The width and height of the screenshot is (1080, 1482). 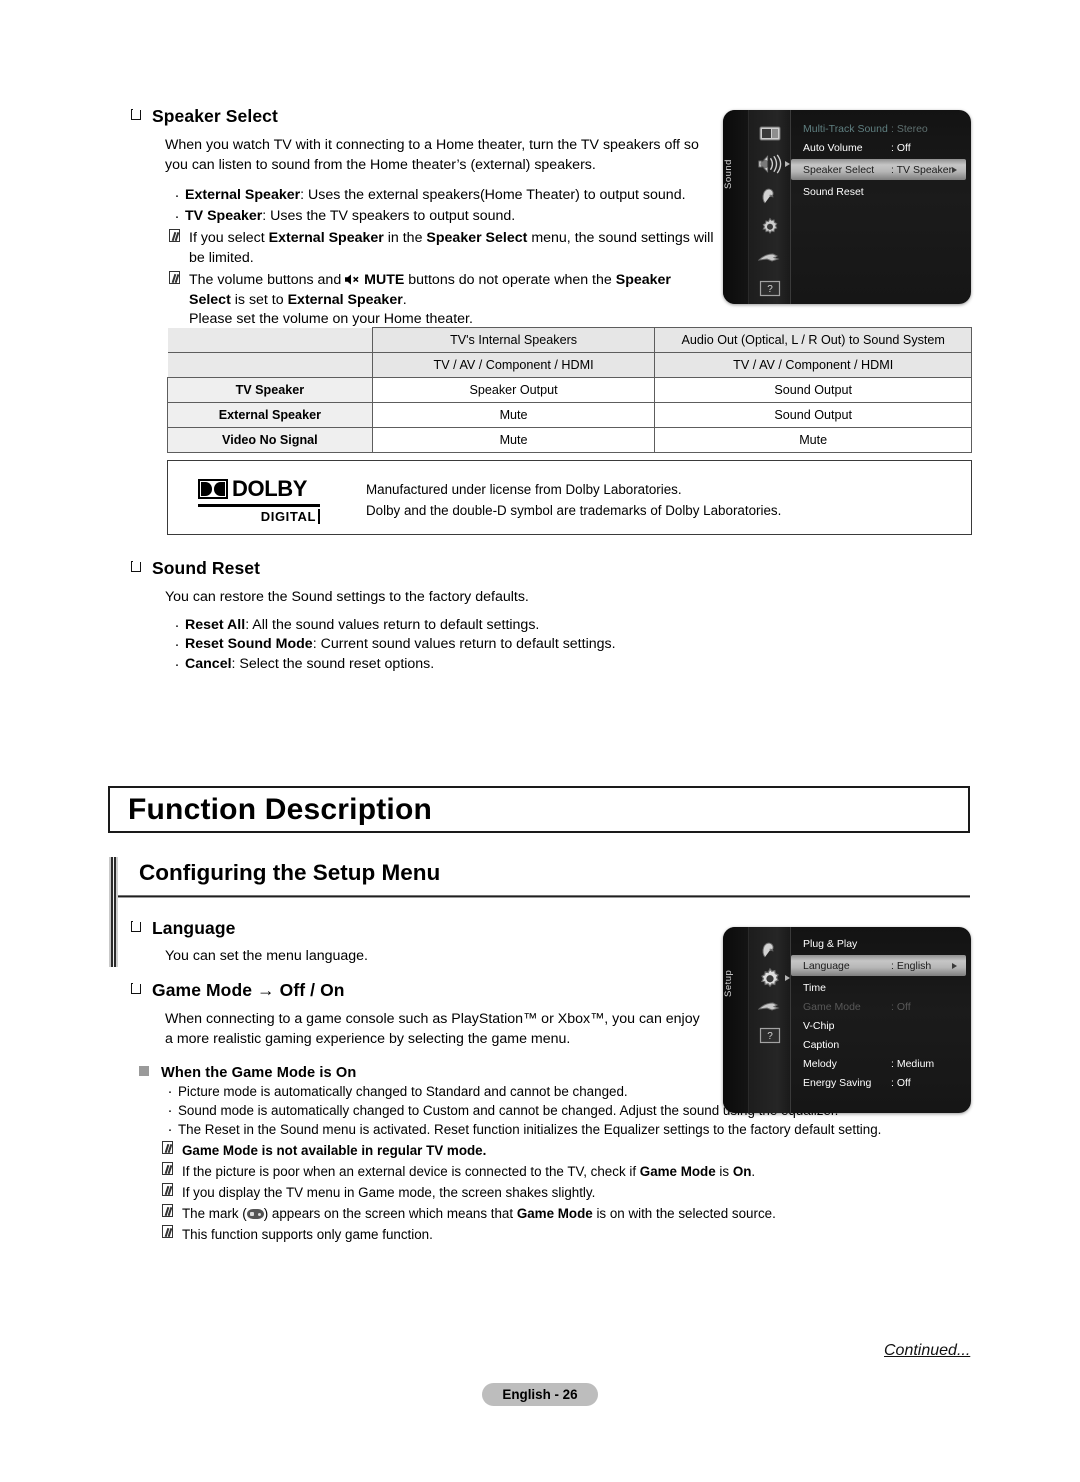 I want to click on osd-row-multi-track-sound: Multi-Track Sound : Stereo, so click(x=881, y=128).